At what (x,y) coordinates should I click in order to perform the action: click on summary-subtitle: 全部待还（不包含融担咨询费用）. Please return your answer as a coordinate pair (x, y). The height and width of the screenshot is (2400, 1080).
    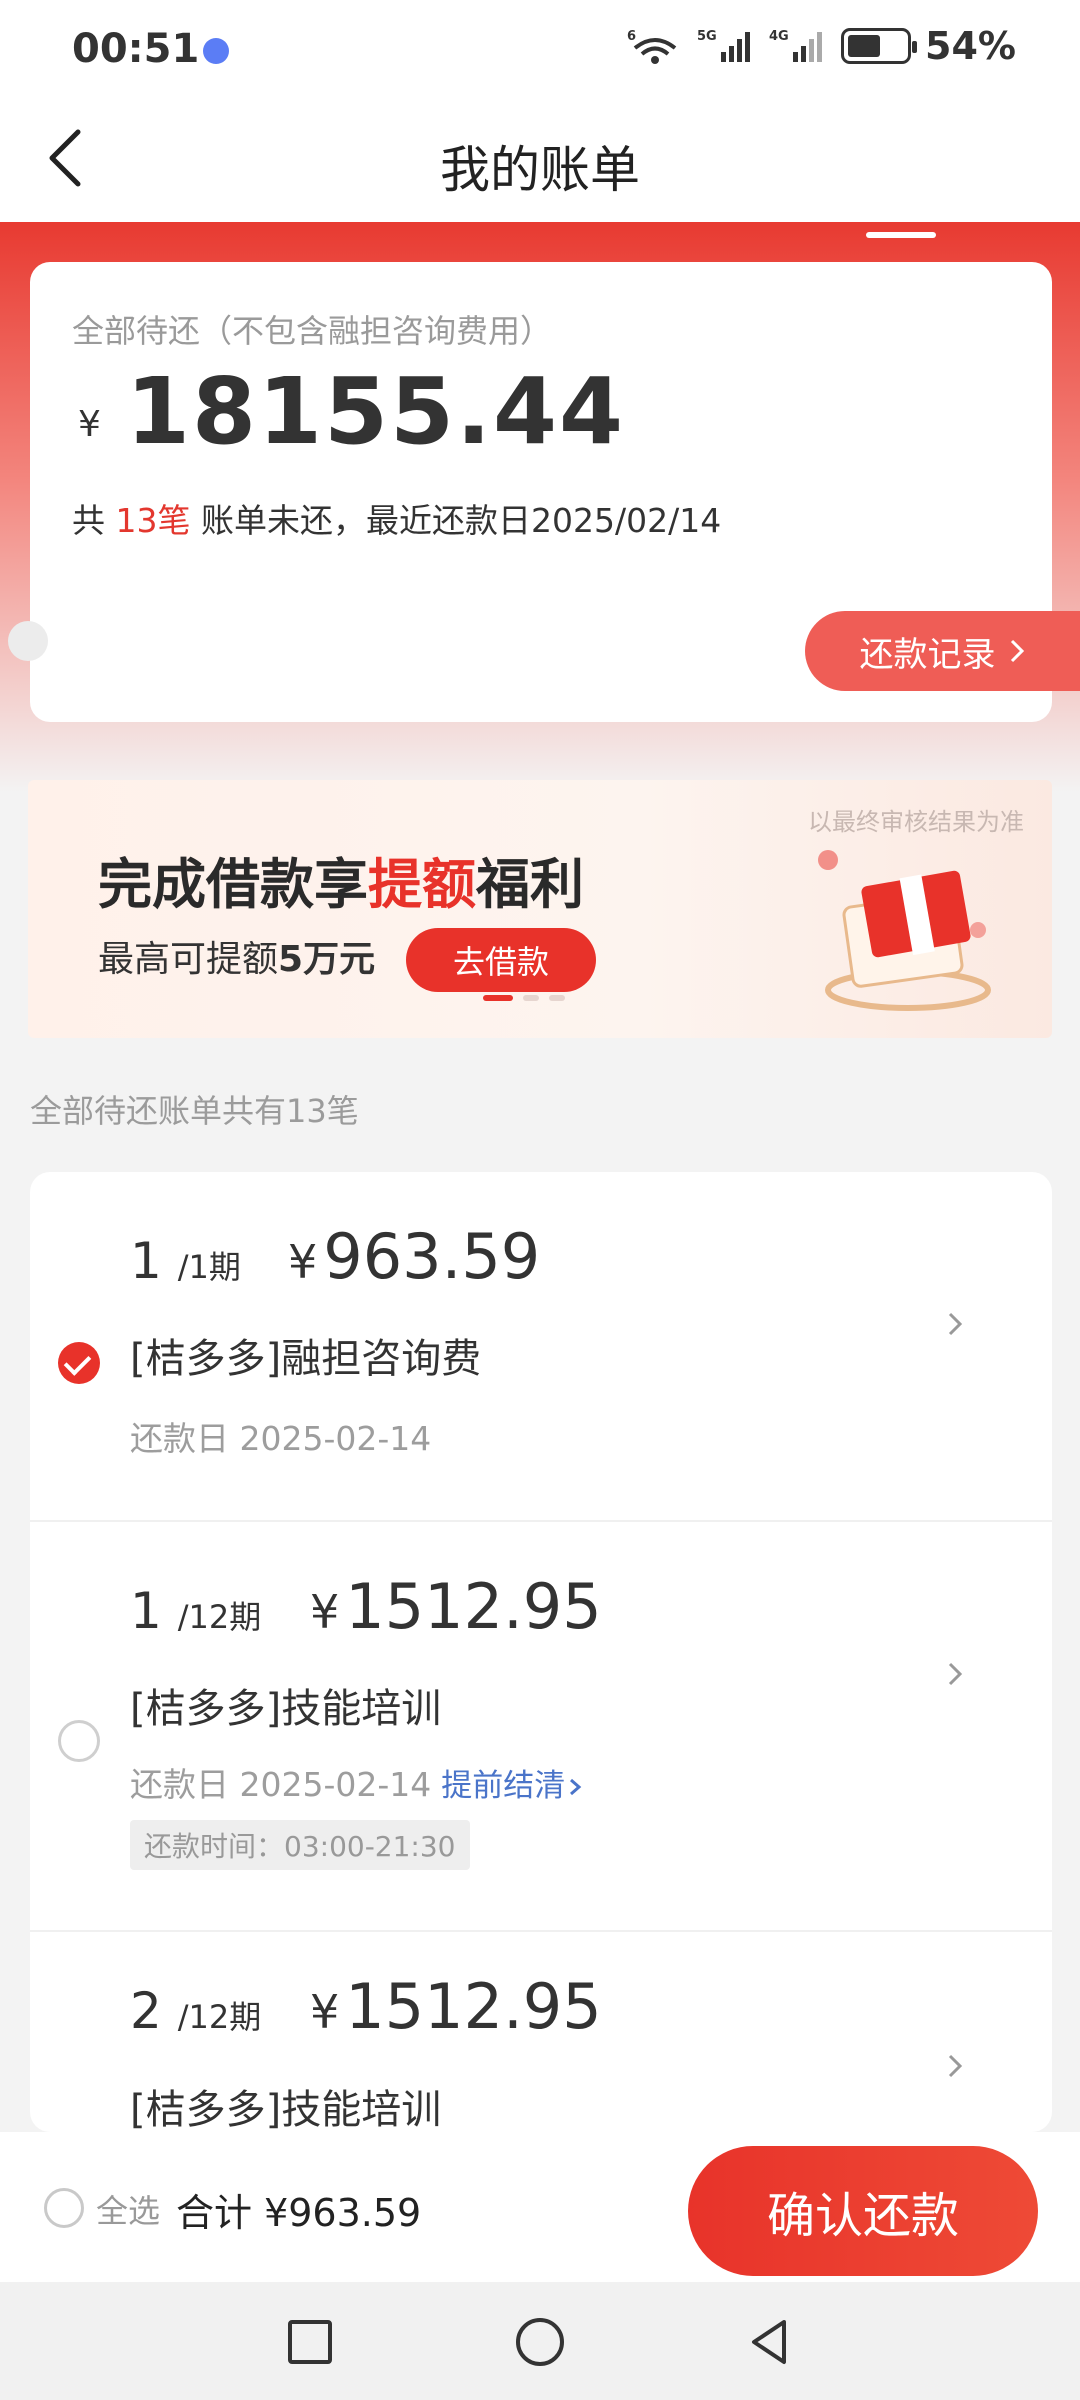
    Looking at the image, I should click on (312, 331).